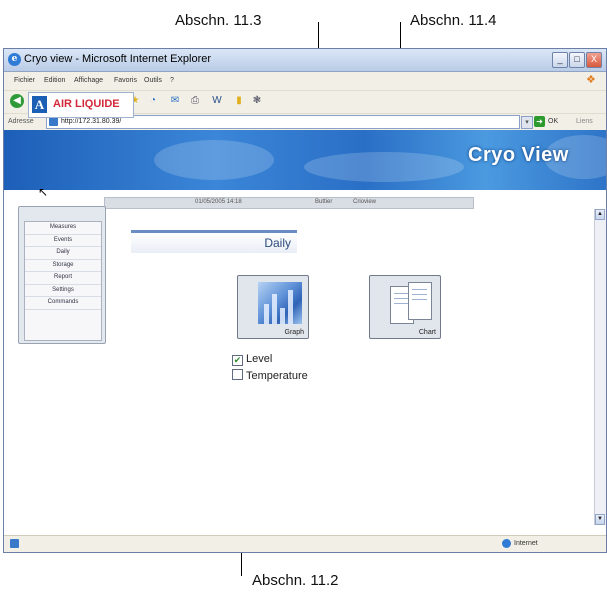  I want to click on maximize-button: □, so click(577, 60).